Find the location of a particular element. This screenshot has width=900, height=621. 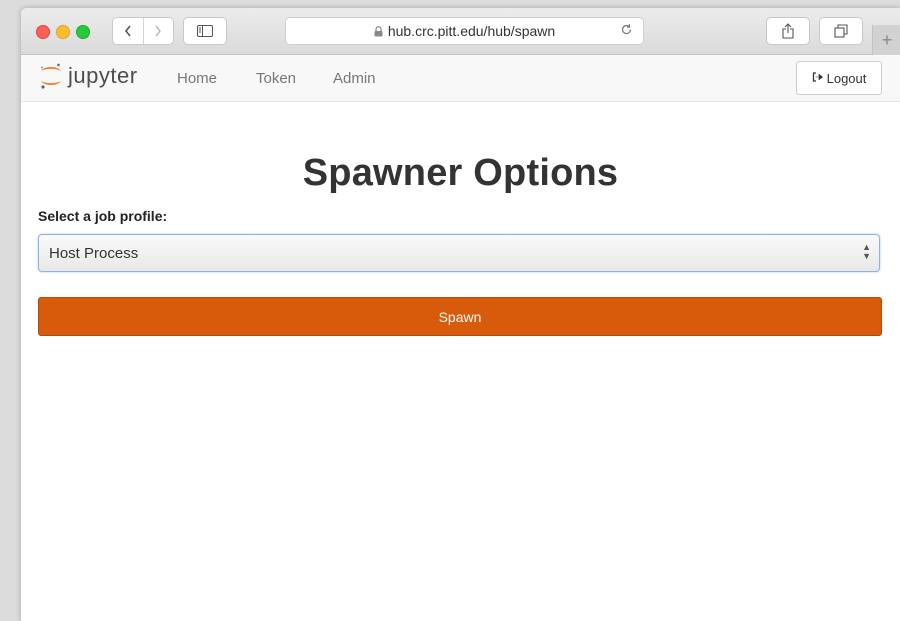

browser-toolbar: hub.crc.pitt.edu/hub/spawn + is located at coordinates (460, 31).